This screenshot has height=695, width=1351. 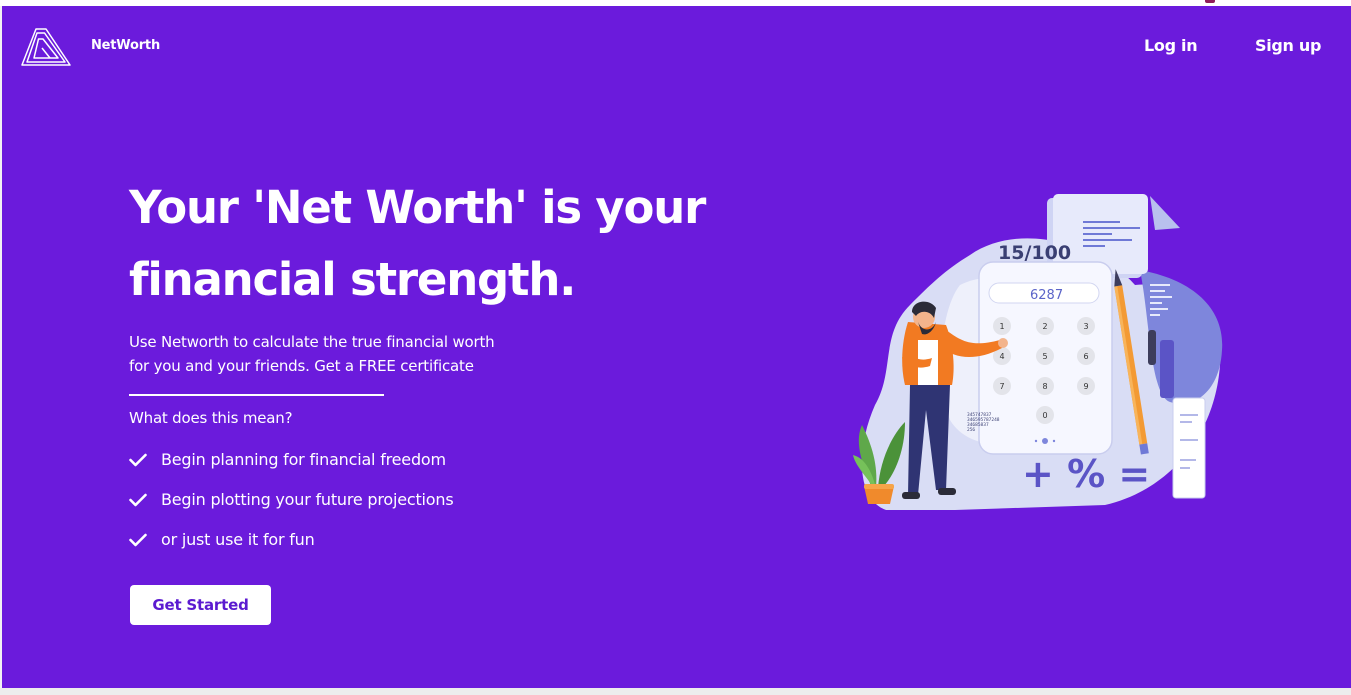 I want to click on calculator-display: 6287, so click(x=1046, y=295).